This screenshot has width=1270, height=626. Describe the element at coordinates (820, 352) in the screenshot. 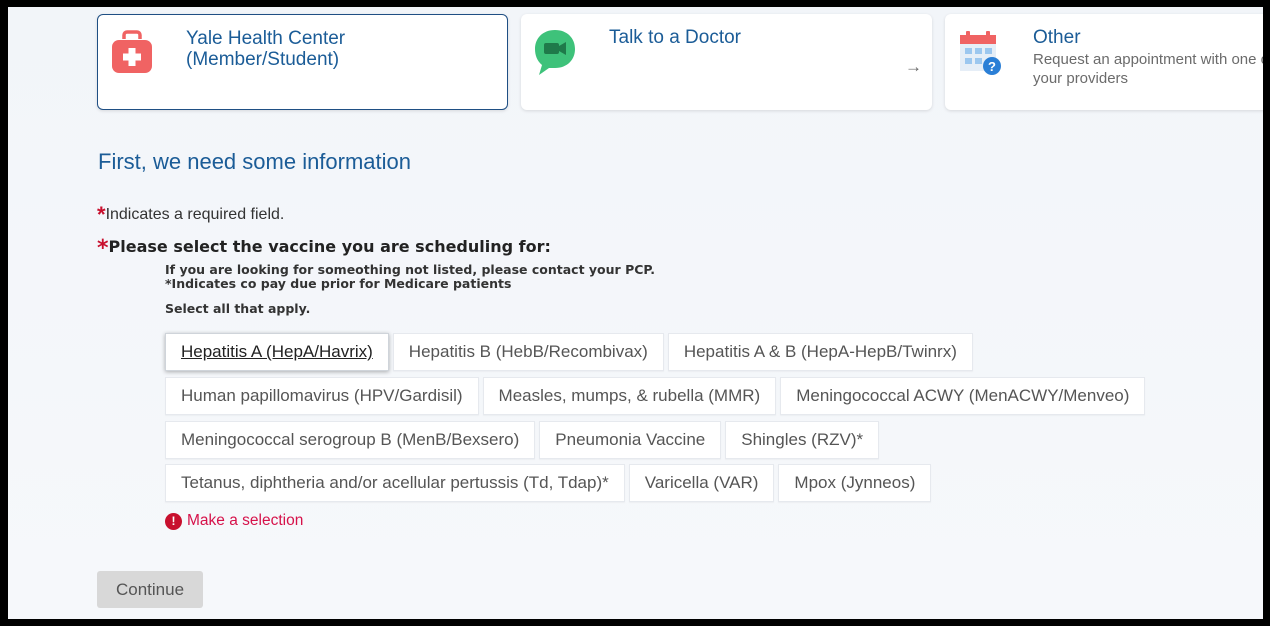

I see `vaccine-option-hepatitis-a-b: Hepatitis A & B (HepA-HepB/Twinrx)` at that location.